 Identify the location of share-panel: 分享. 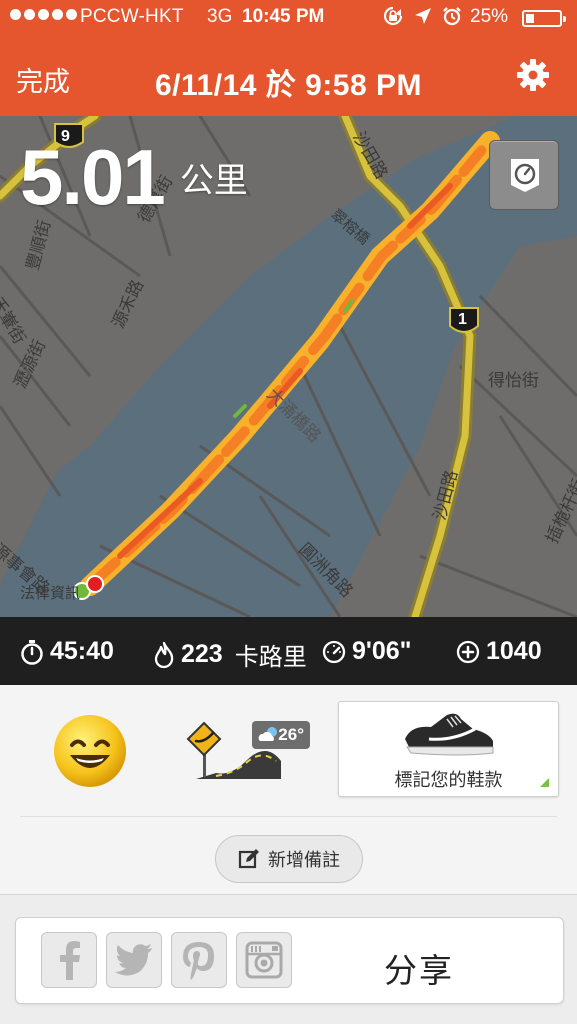
(289, 960).